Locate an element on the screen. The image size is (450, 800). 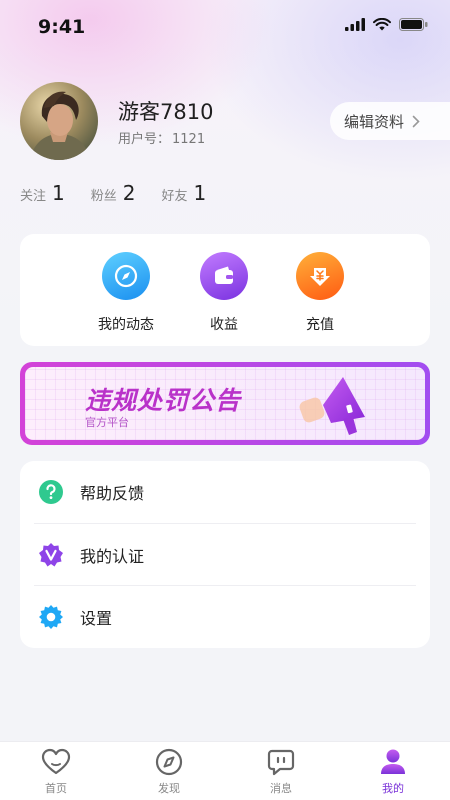
stat-label: 好友 is located at coordinates (174, 196).